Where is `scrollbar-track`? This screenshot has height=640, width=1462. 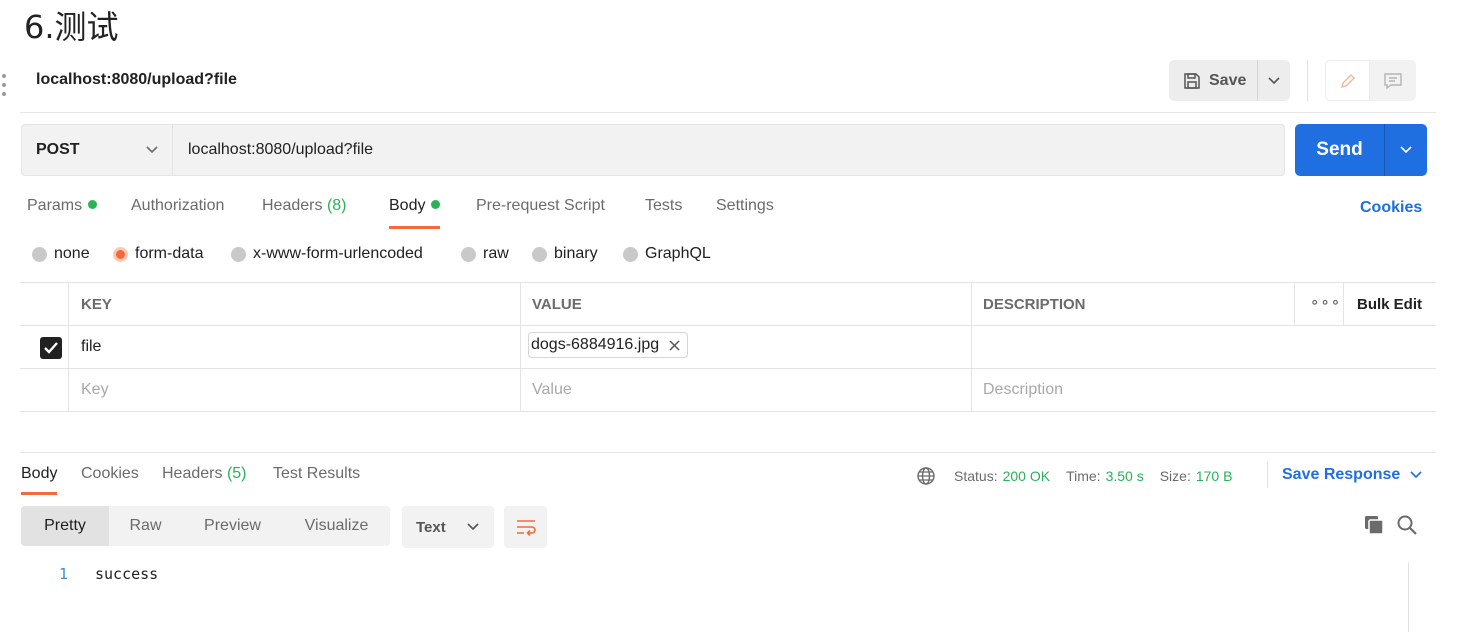
scrollbar-track is located at coordinates (1408, 597).